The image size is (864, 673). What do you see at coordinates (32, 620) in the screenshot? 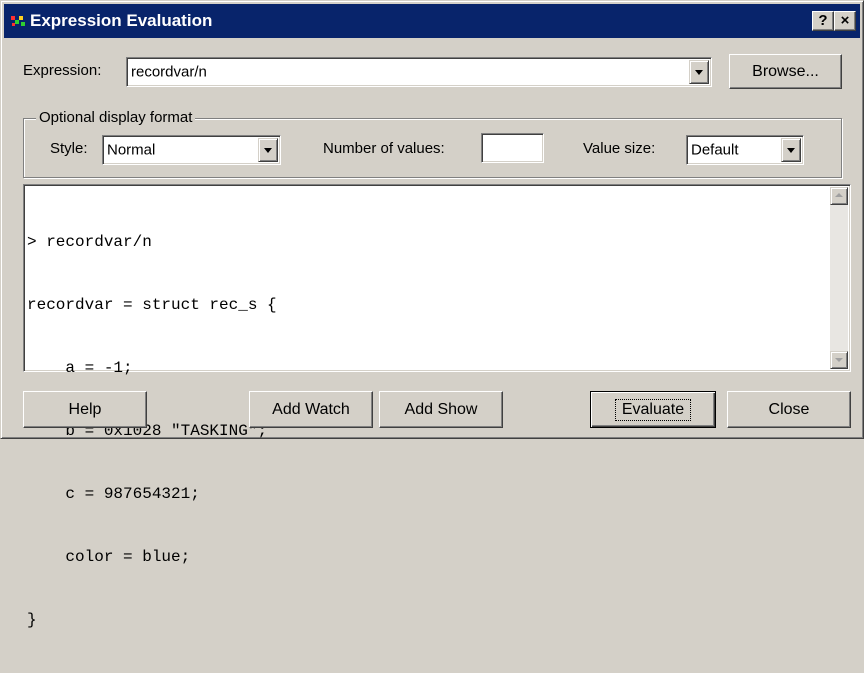
I see `output-line: }` at bounding box center [32, 620].